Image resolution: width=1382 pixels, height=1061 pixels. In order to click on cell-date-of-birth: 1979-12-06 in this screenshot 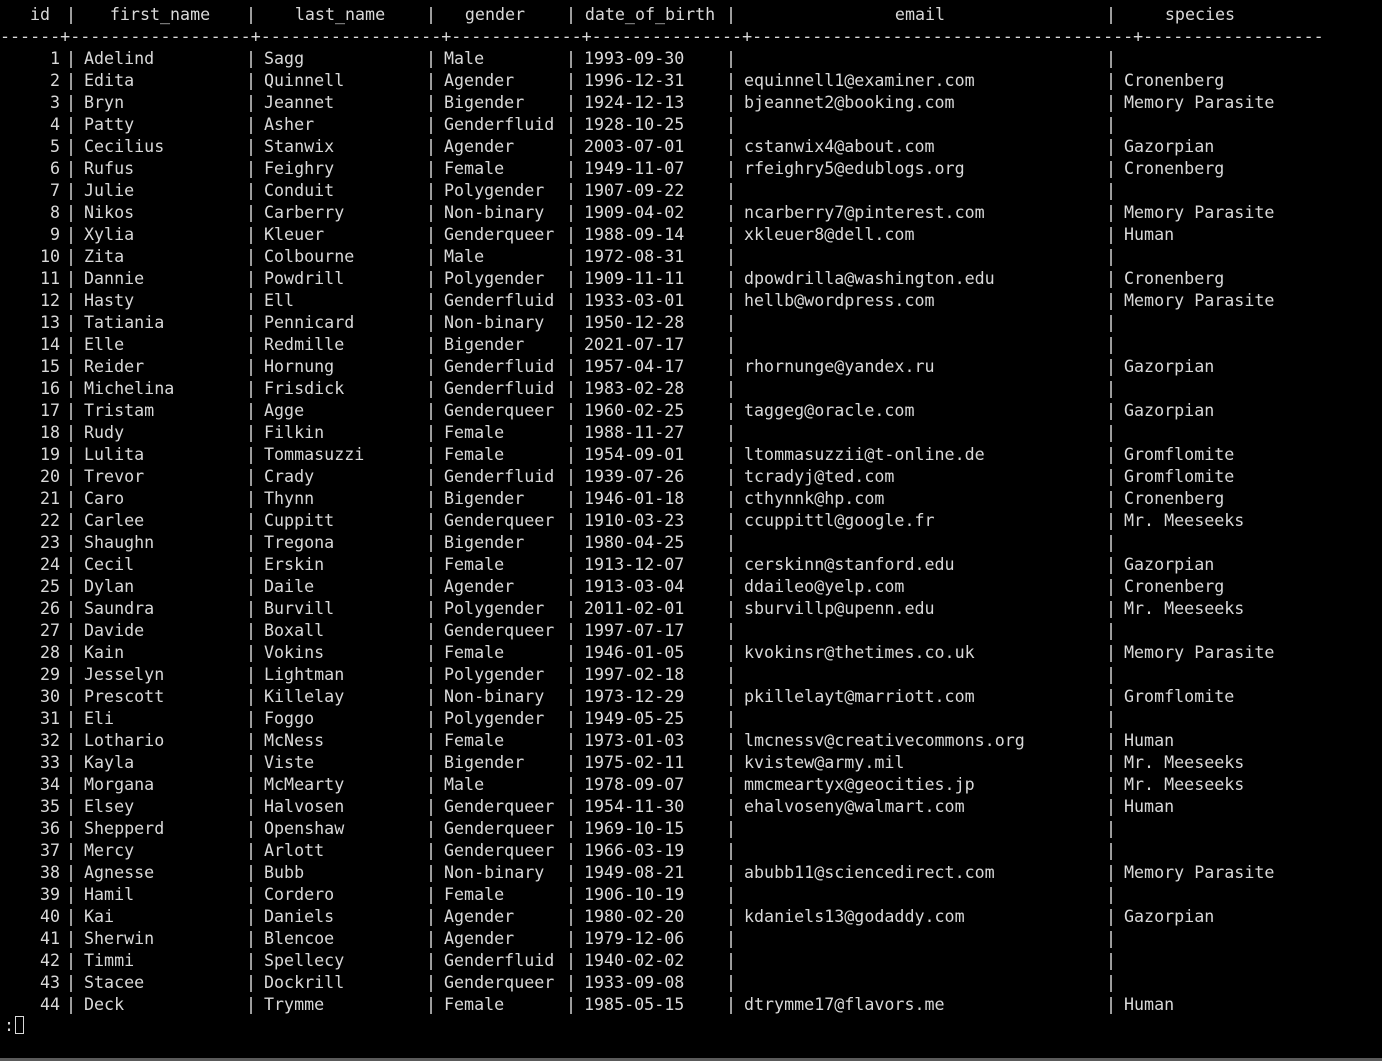, I will do `click(634, 938)`.